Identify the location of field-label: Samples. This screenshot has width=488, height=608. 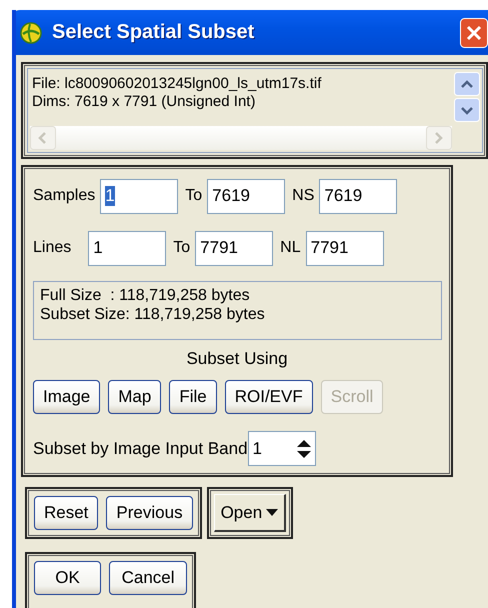
(64, 196).